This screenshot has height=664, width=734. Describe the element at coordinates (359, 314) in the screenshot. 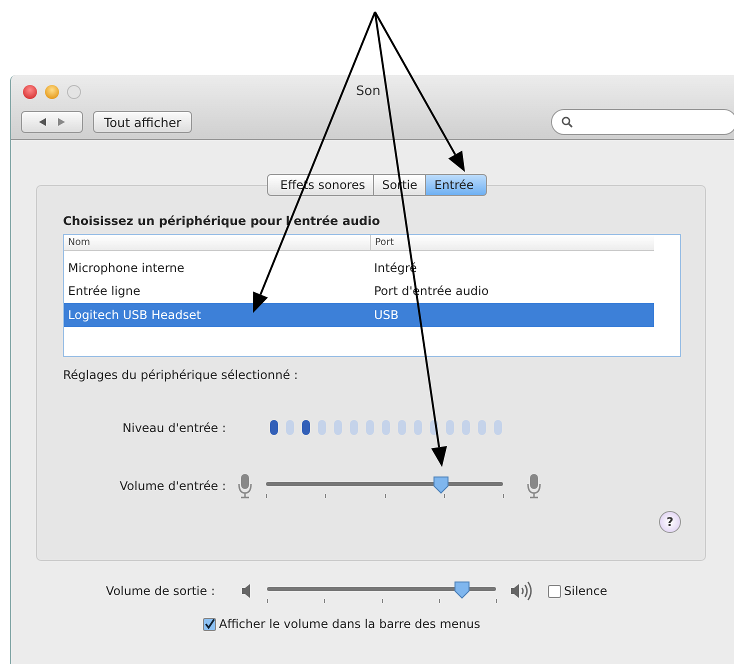

I see `device-row: Logitech USB Headset USB` at that location.